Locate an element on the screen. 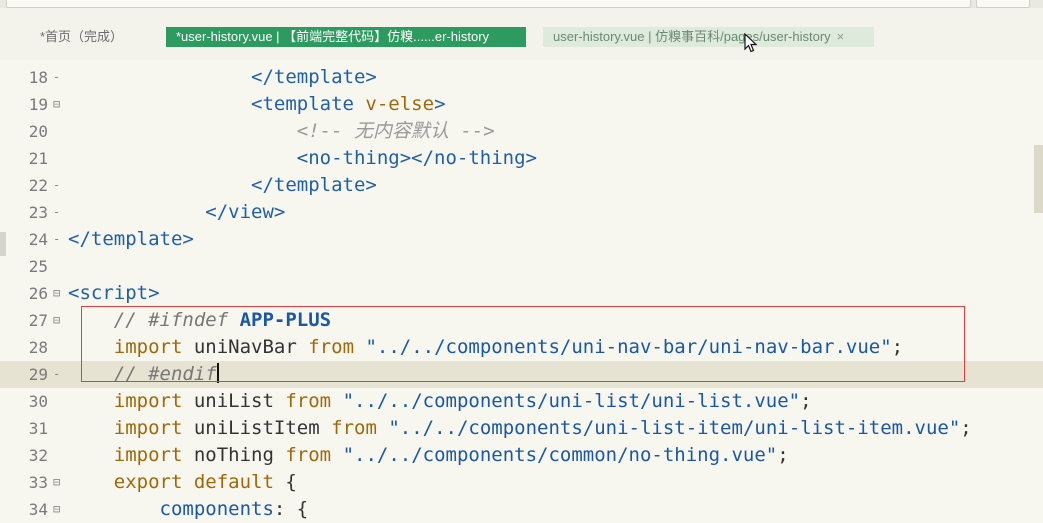 The width and height of the screenshot is (1043, 523). line-number: 29 is located at coordinates (38, 374).